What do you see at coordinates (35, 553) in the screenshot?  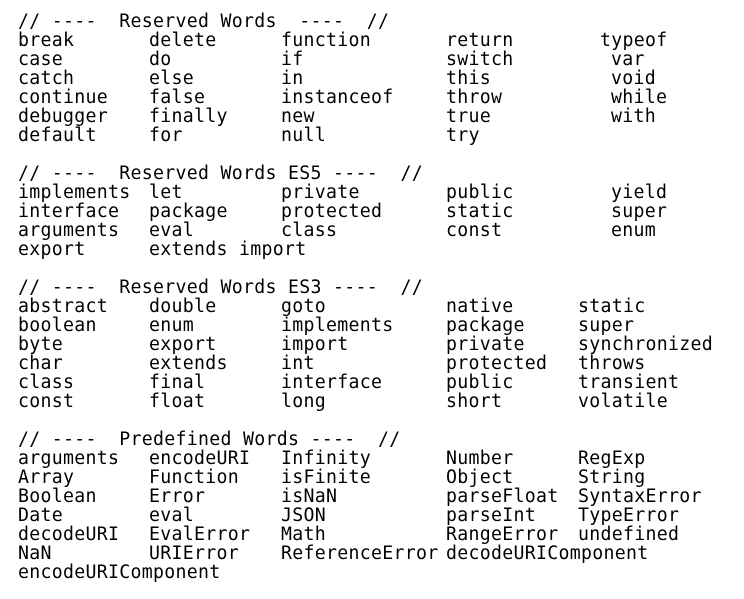 I see `keyword-cell: NaN` at bounding box center [35, 553].